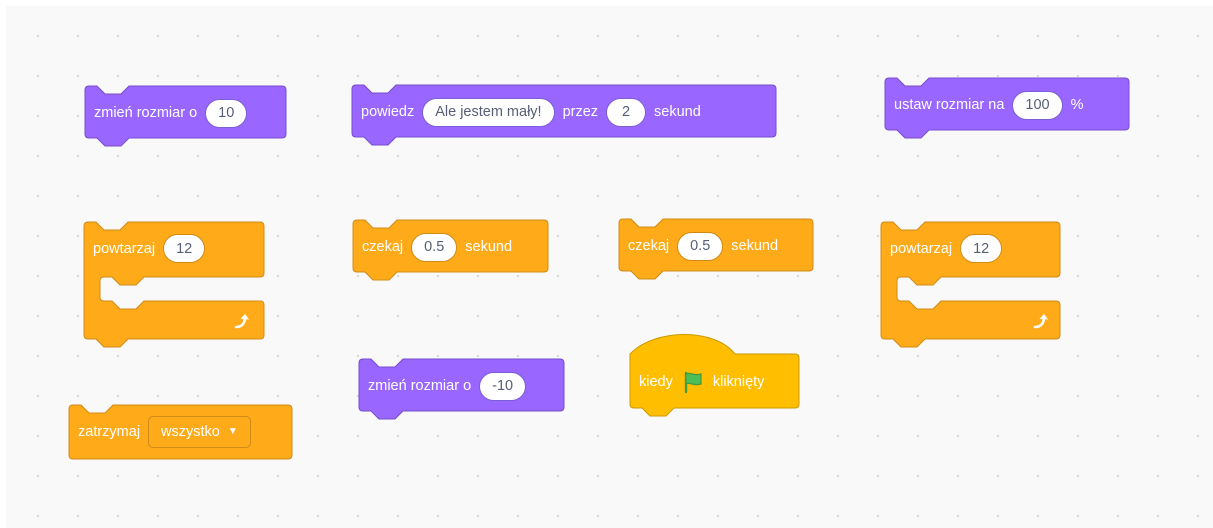  I want to click on say-for-seconds-block: powiedz Ale jestem mały! przez 2 sekund, so click(564, 116).